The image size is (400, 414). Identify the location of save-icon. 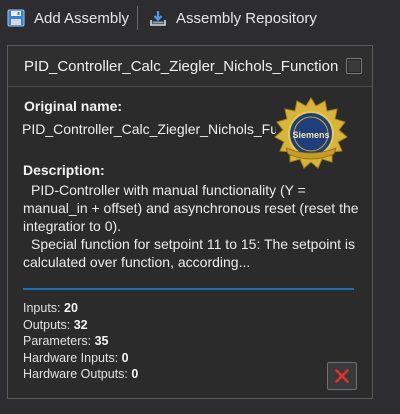
(16, 18).